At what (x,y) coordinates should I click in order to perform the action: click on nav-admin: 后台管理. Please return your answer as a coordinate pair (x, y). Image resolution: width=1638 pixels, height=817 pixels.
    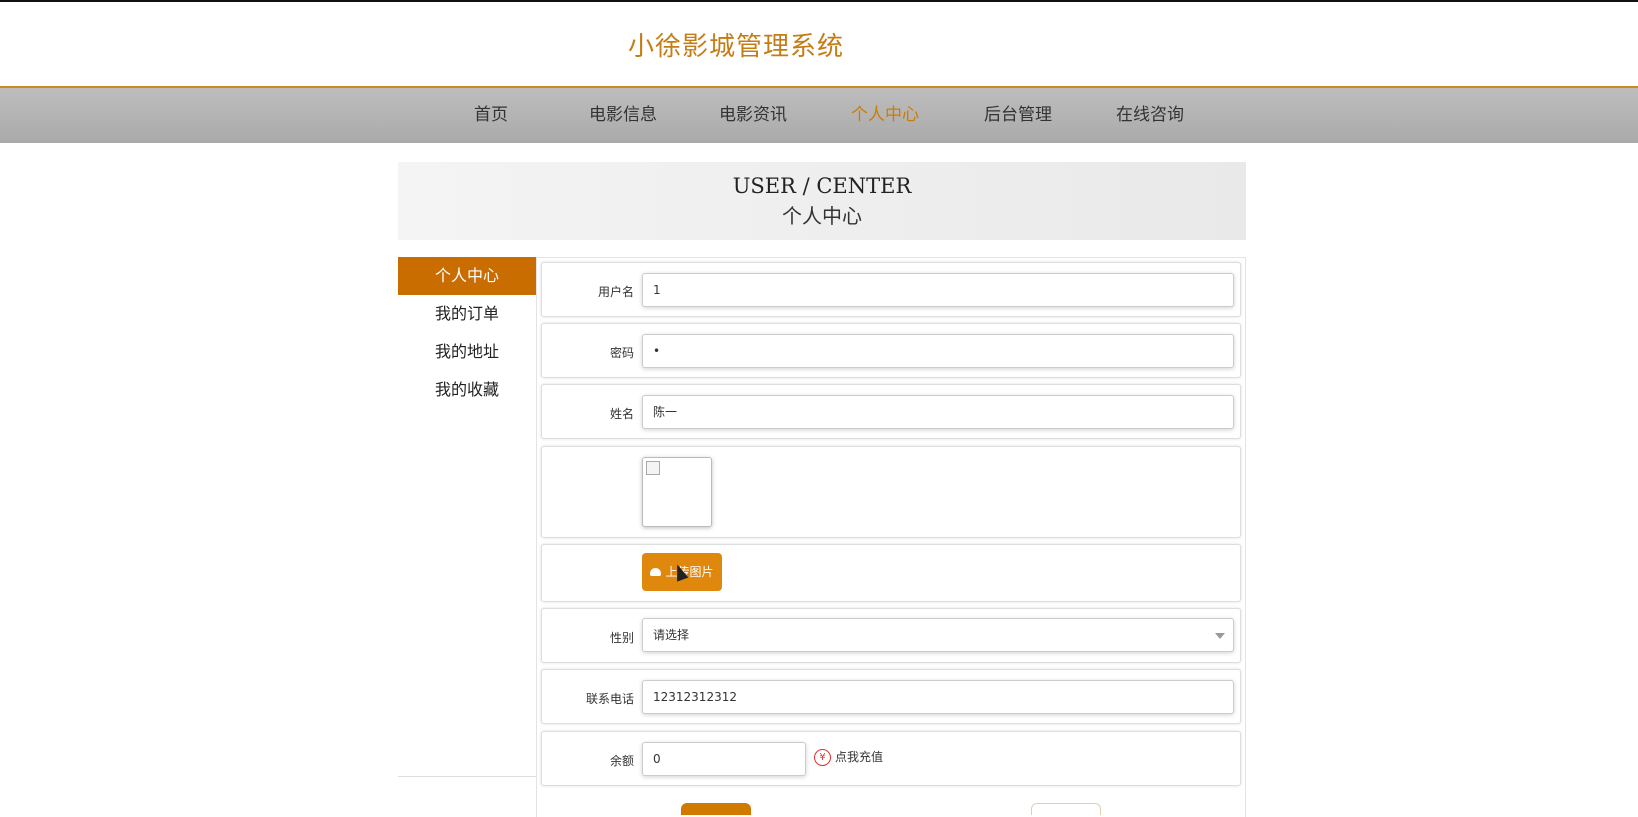
    Looking at the image, I should click on (1018, 115).